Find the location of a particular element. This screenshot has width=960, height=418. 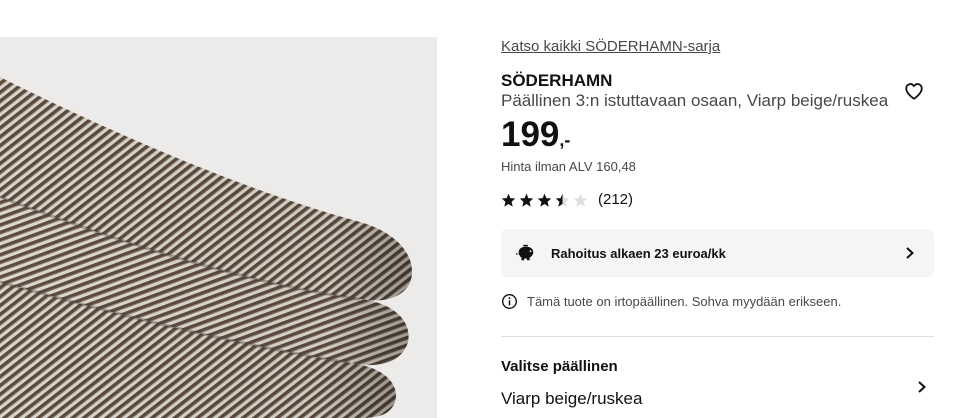

financing-label: Rahoitus alkaen 23 euroa/kk is located at coordinates (638, 253).